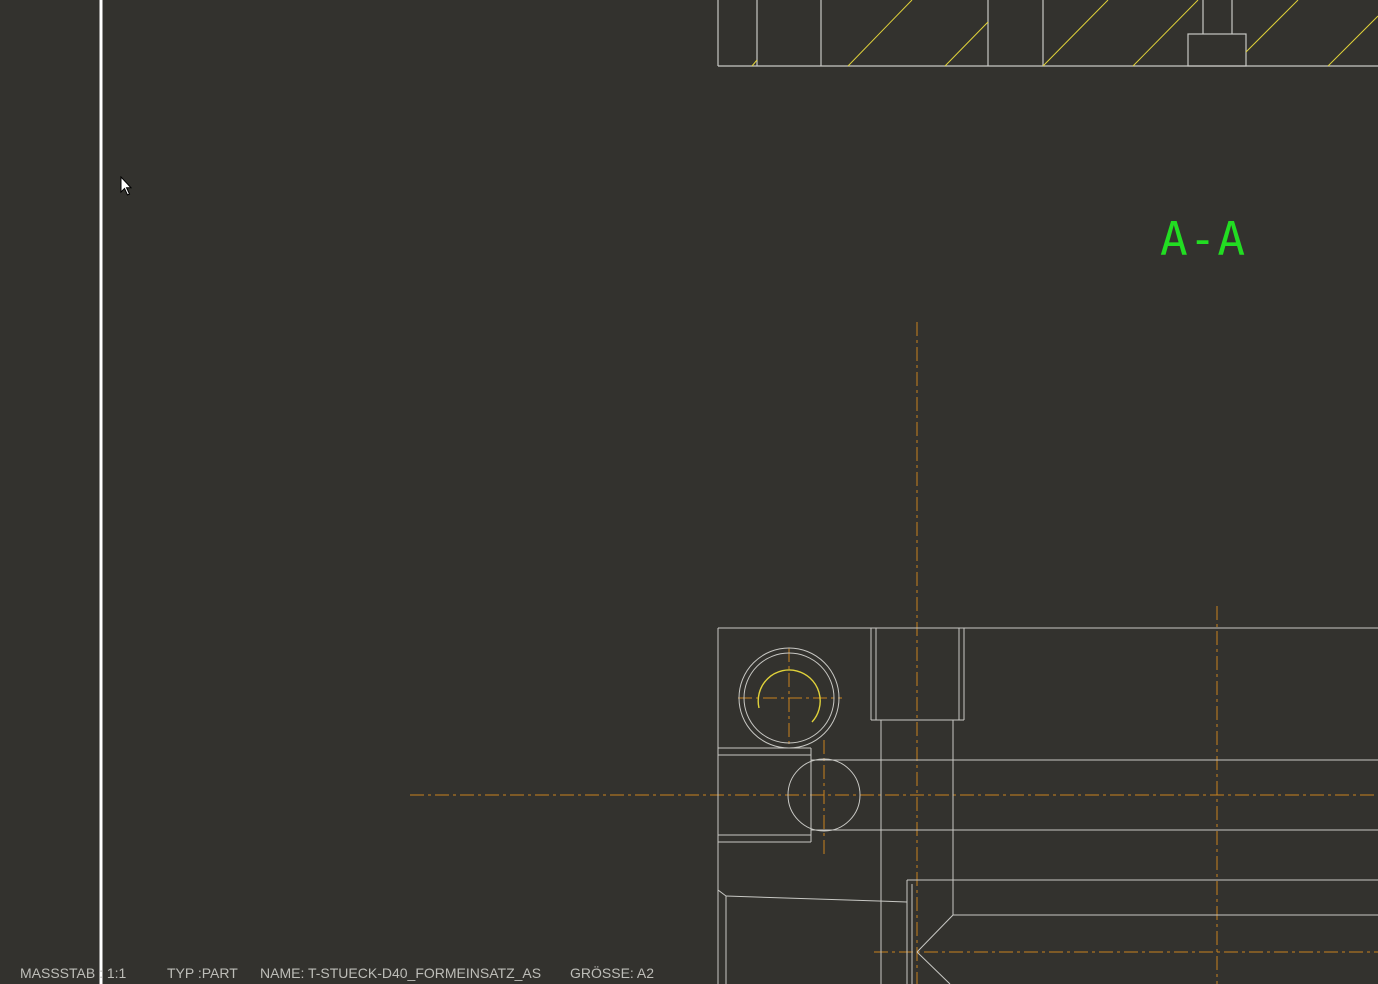 The width and height of the screenshot is (1378, 984). Describe the element at coordinates (401, 973) in the screenshot. I see `status-name: NAME: T-STUECK-D40_FORMEINSATZ_AS` at that location.